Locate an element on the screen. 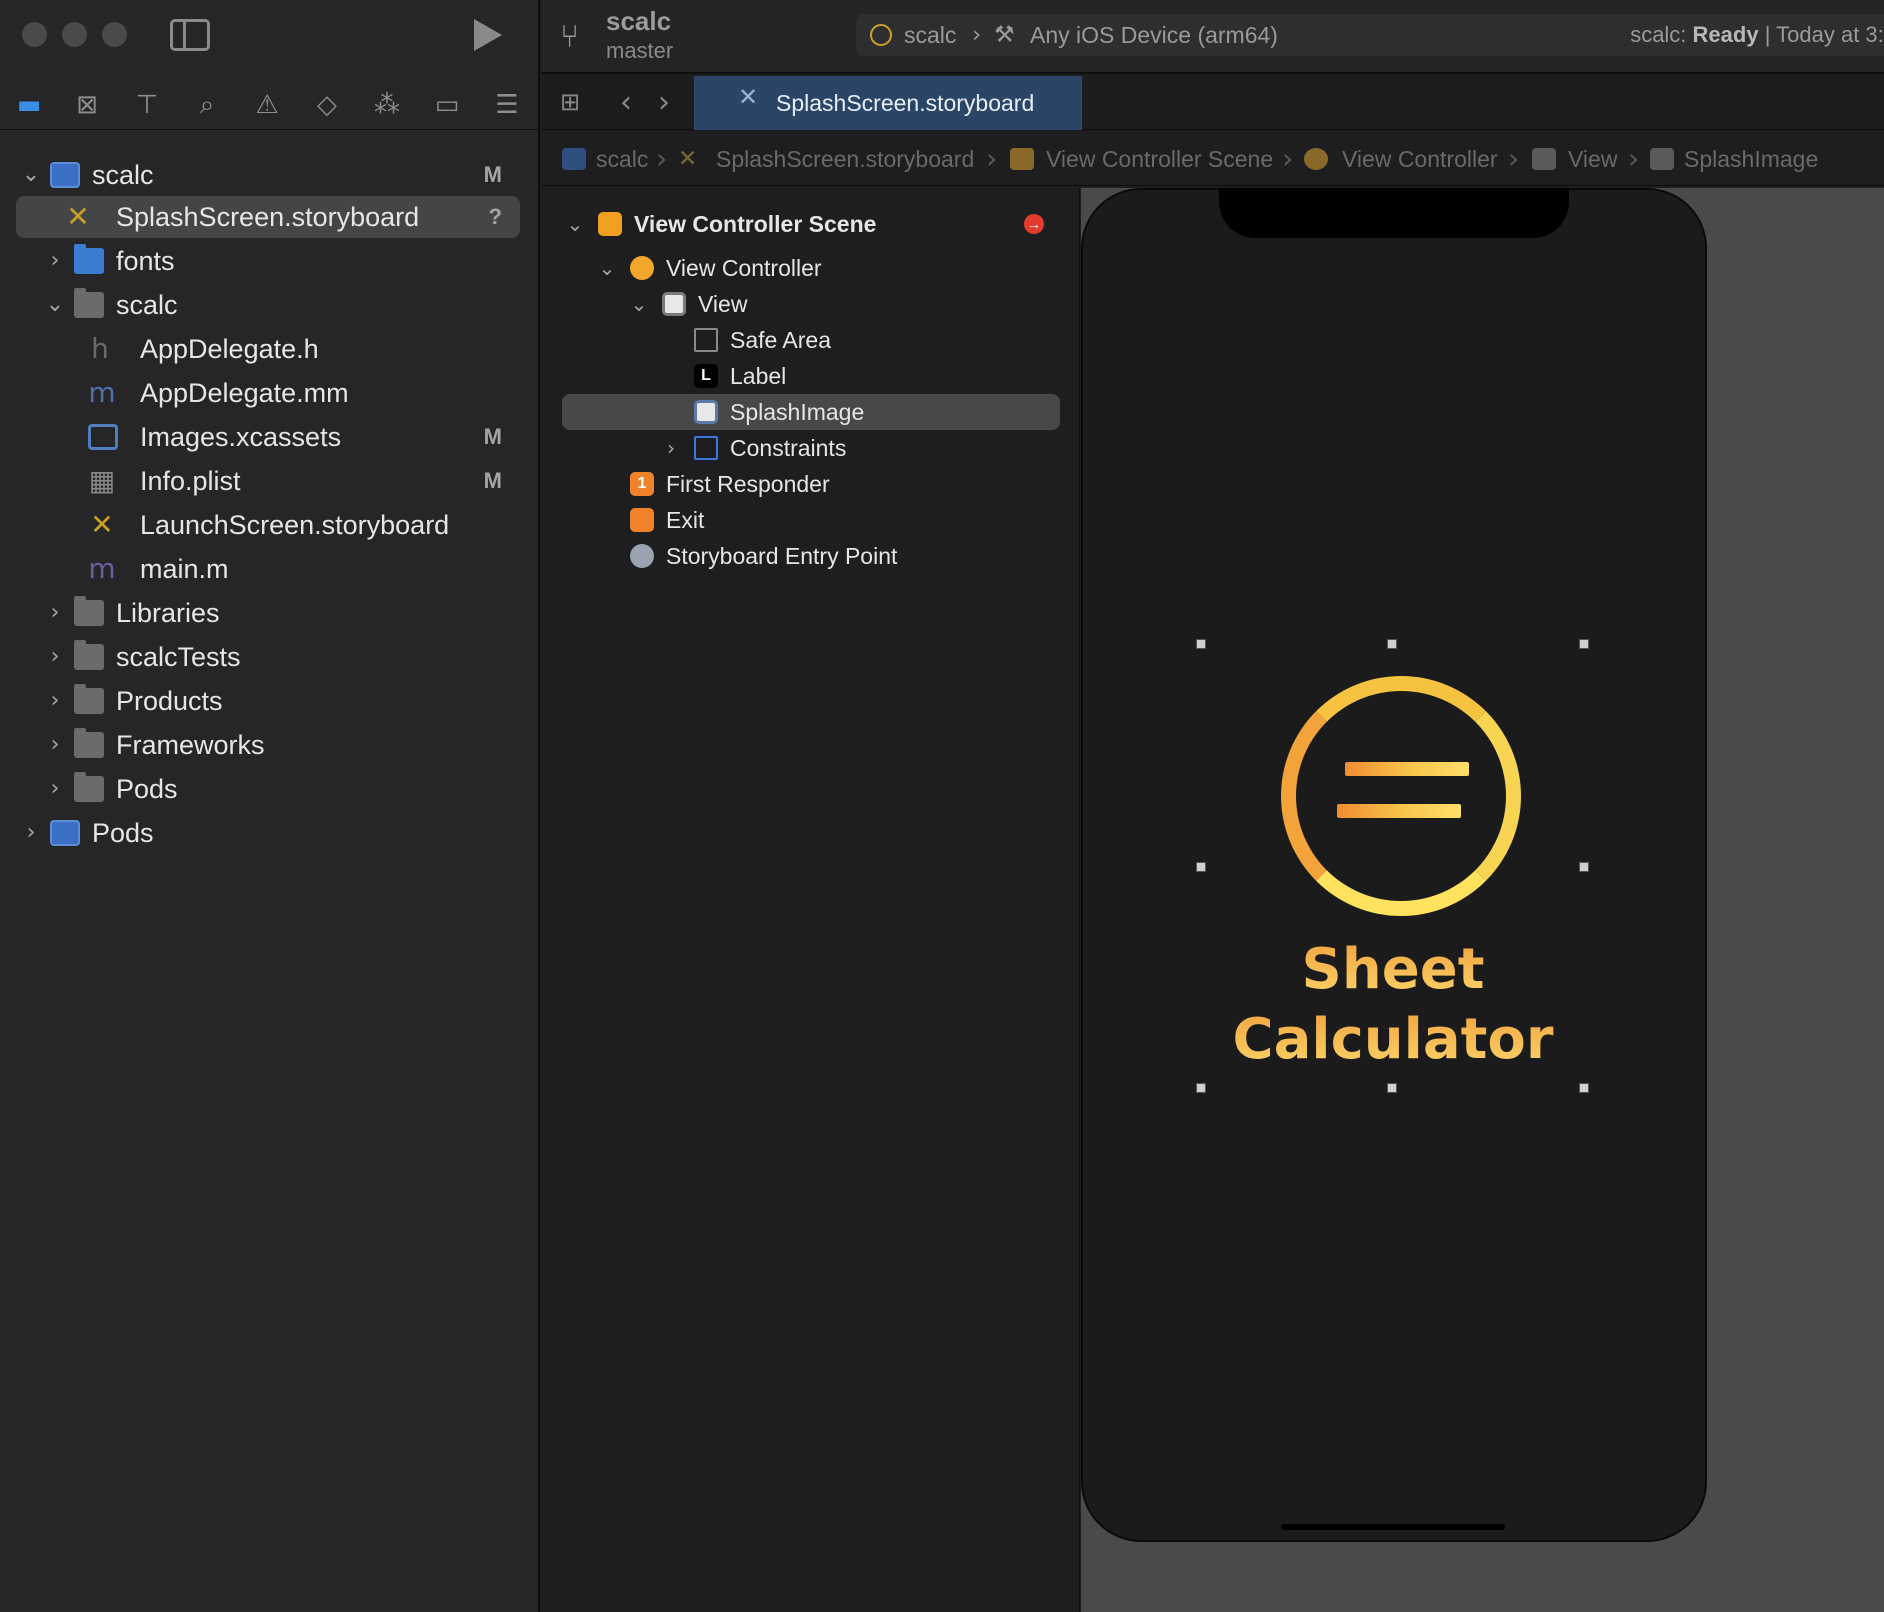 The image size is (1884, 1612). test-diamond-icon: ◇ is located at coordinates (327, 105).